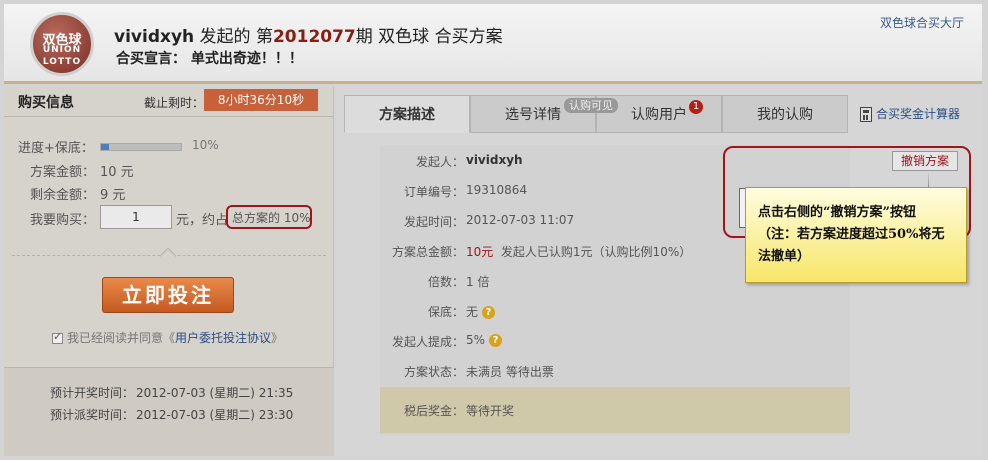 This screenshot has height=460, width=988. Describe the element at coordinates (478, 282) in the screenshot. I see `detail-value: 1 倍` at that location.